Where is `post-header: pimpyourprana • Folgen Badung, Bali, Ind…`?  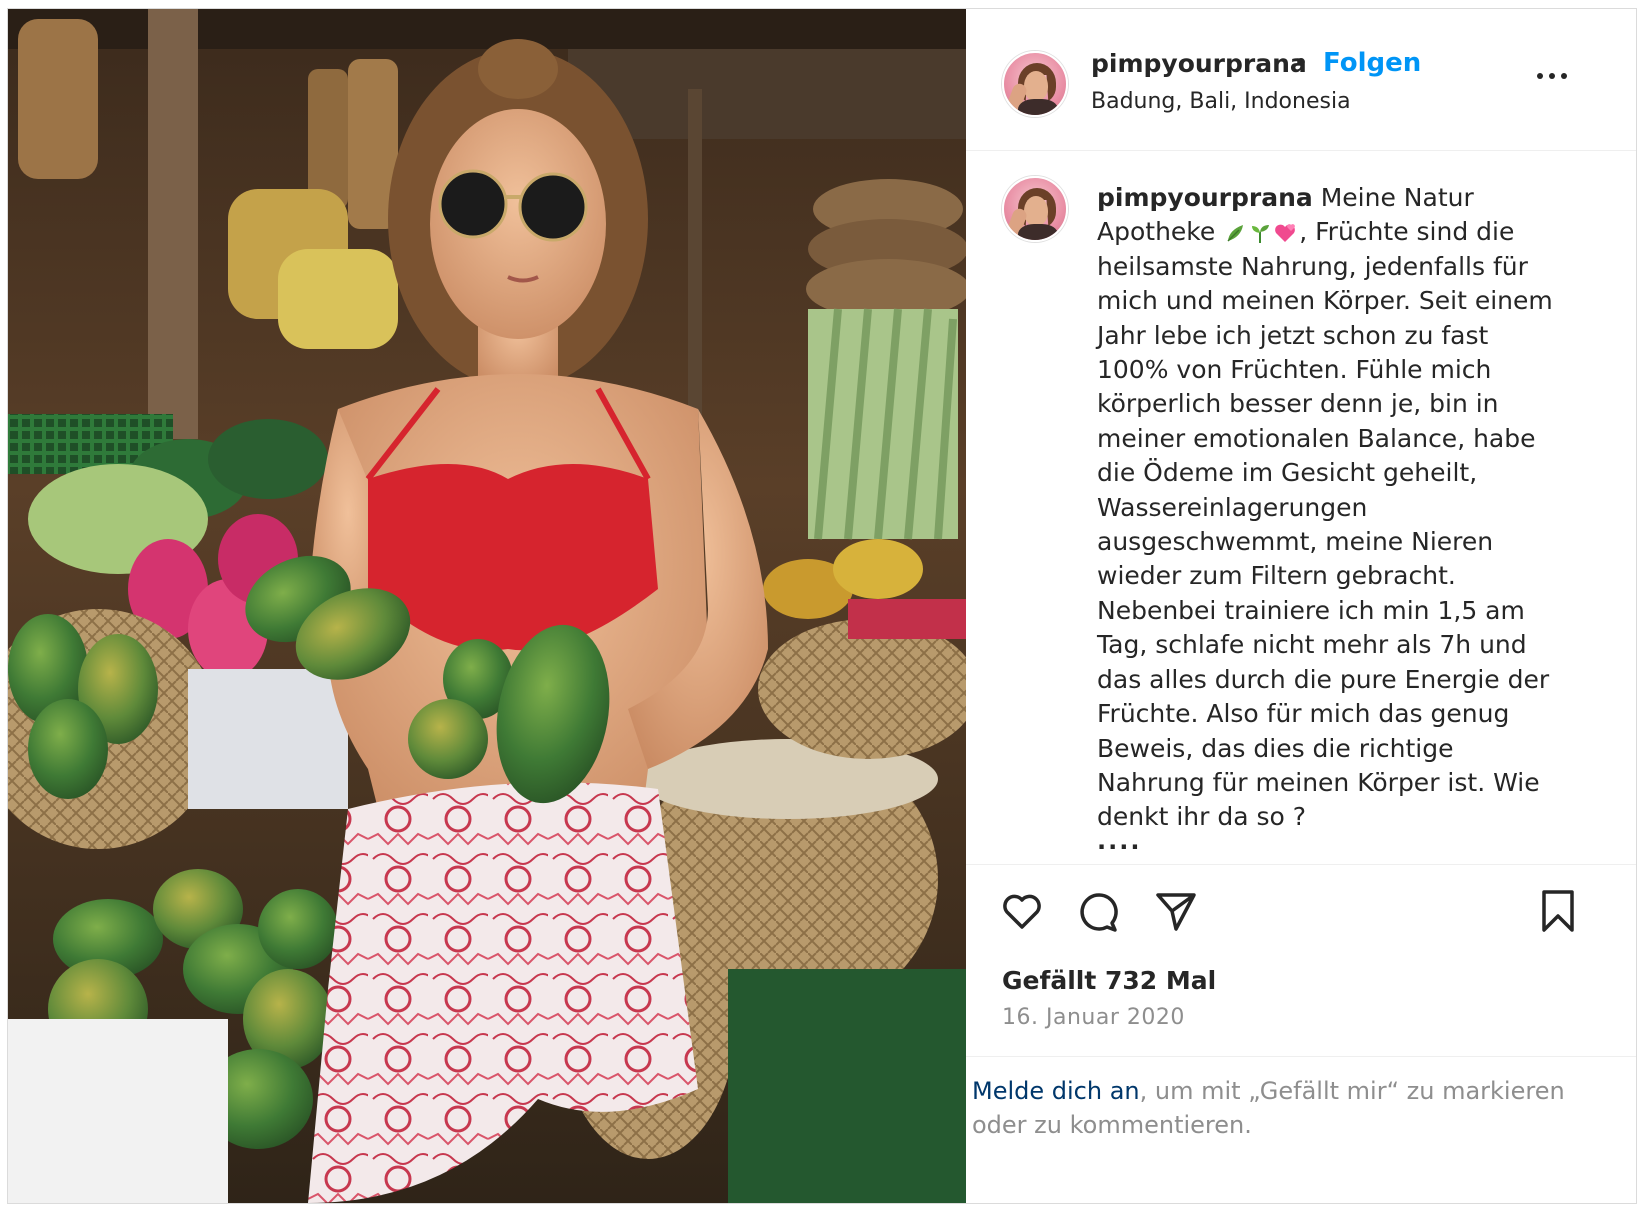 post-header: pimpyourprana • Folgen Badung, Bali, Ind… is located at coordinates (1301, 80).